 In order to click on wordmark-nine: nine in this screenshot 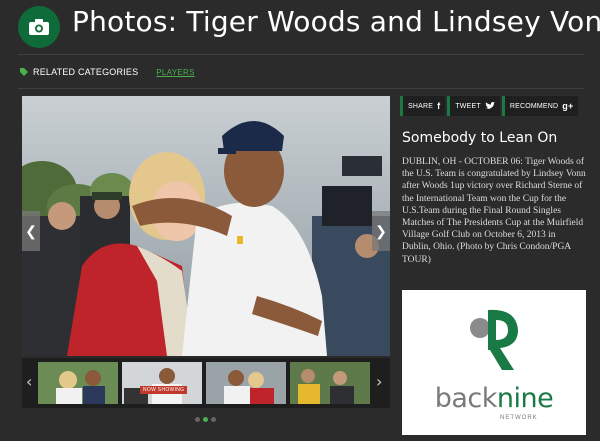, I will do `click(525, 398)`.